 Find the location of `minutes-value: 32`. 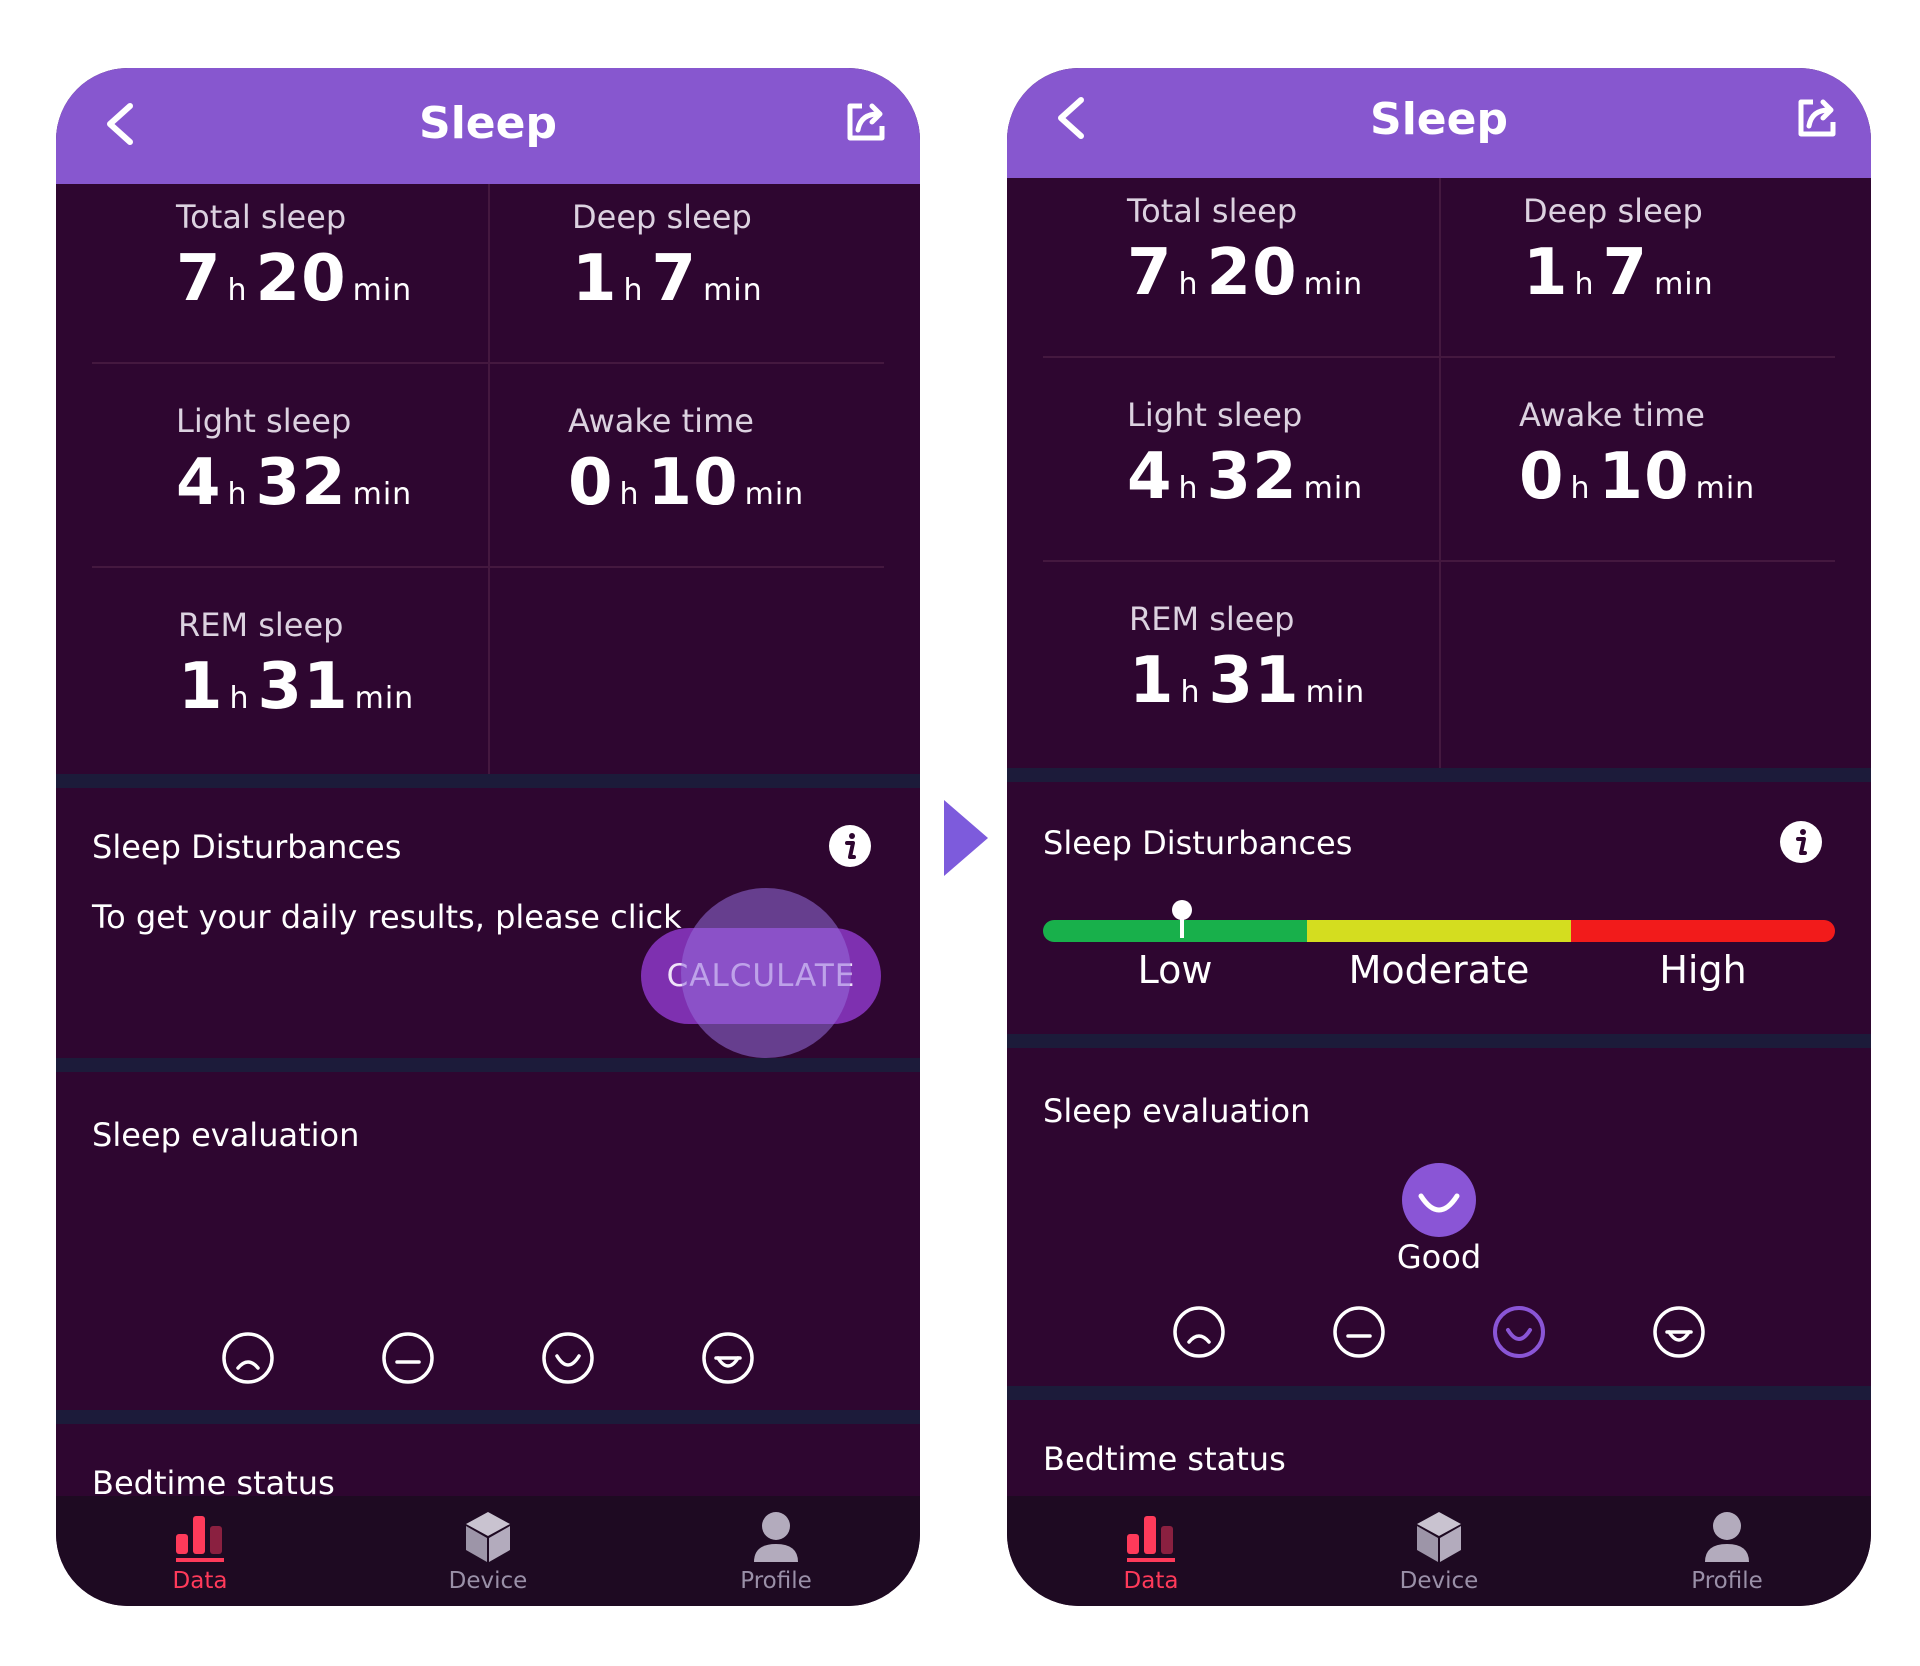

minutes-value: 32 is located at coordinates (301, 483).